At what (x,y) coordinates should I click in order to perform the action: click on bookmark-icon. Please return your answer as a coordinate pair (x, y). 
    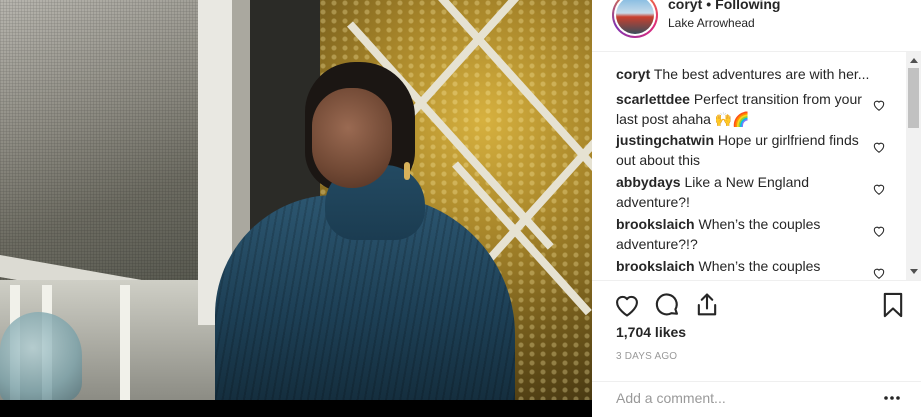
    Looking at the image, I should click on (893, 305).